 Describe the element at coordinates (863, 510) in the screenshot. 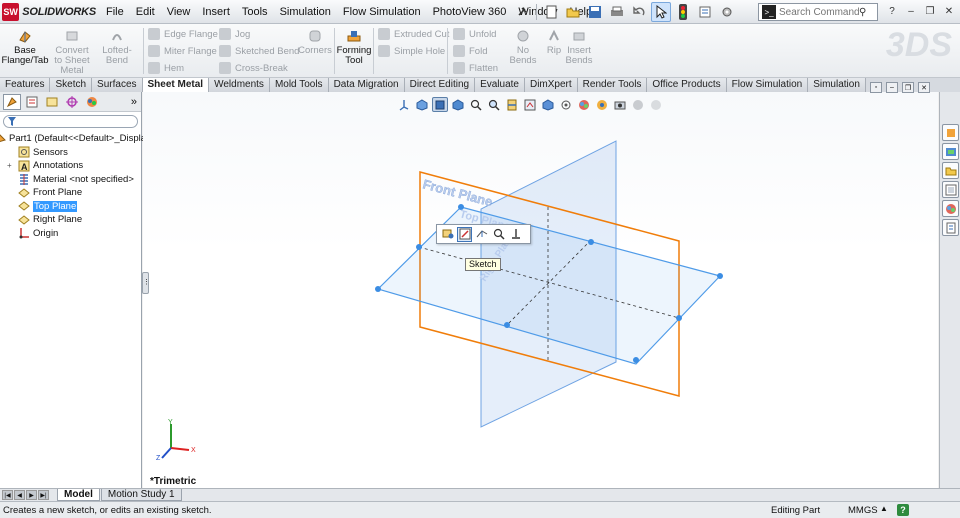

I see `units-selector: MMGS` at that location.